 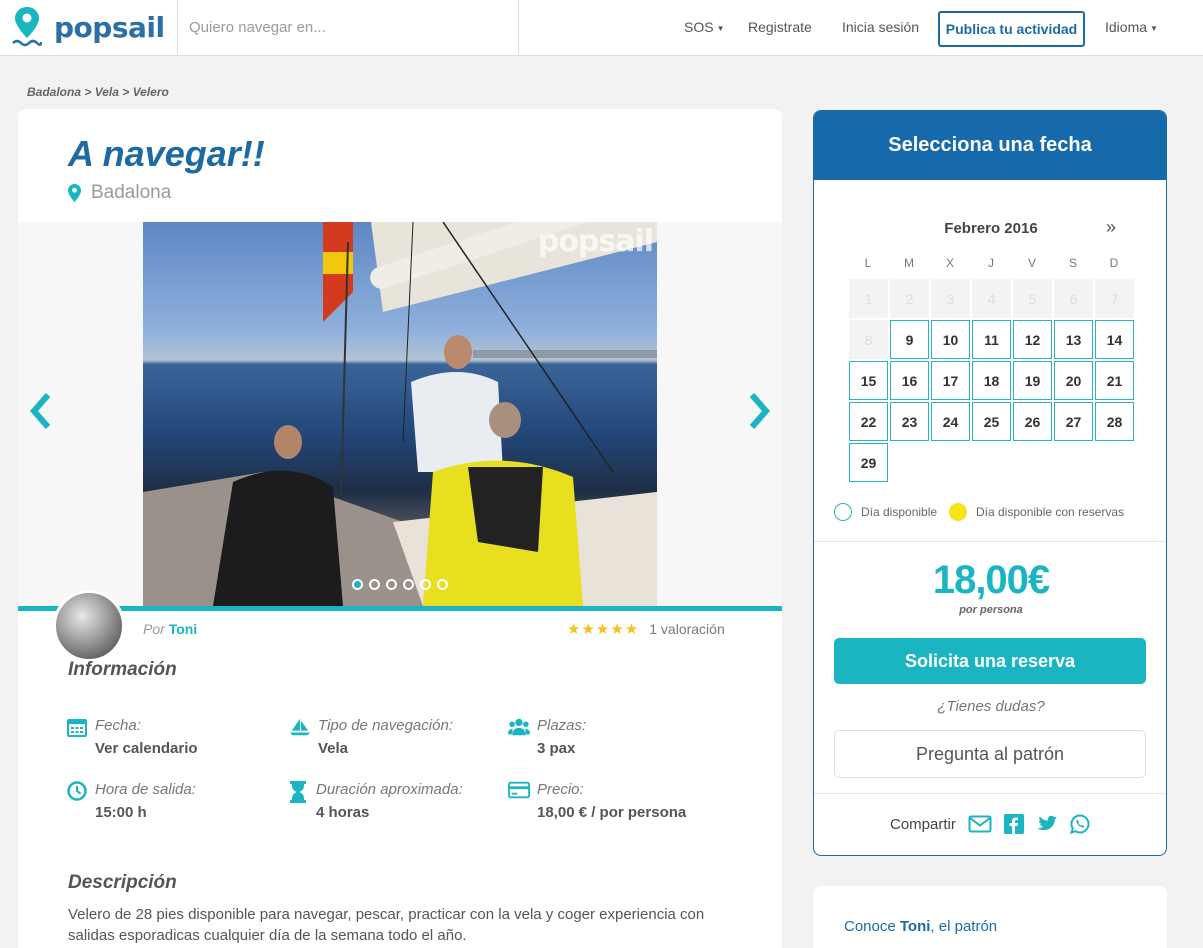 What do you see at coordinates (870, 926) in the screenshot?
I see `owner-card-prefix: Conoce` at bounding box center [870, 926].